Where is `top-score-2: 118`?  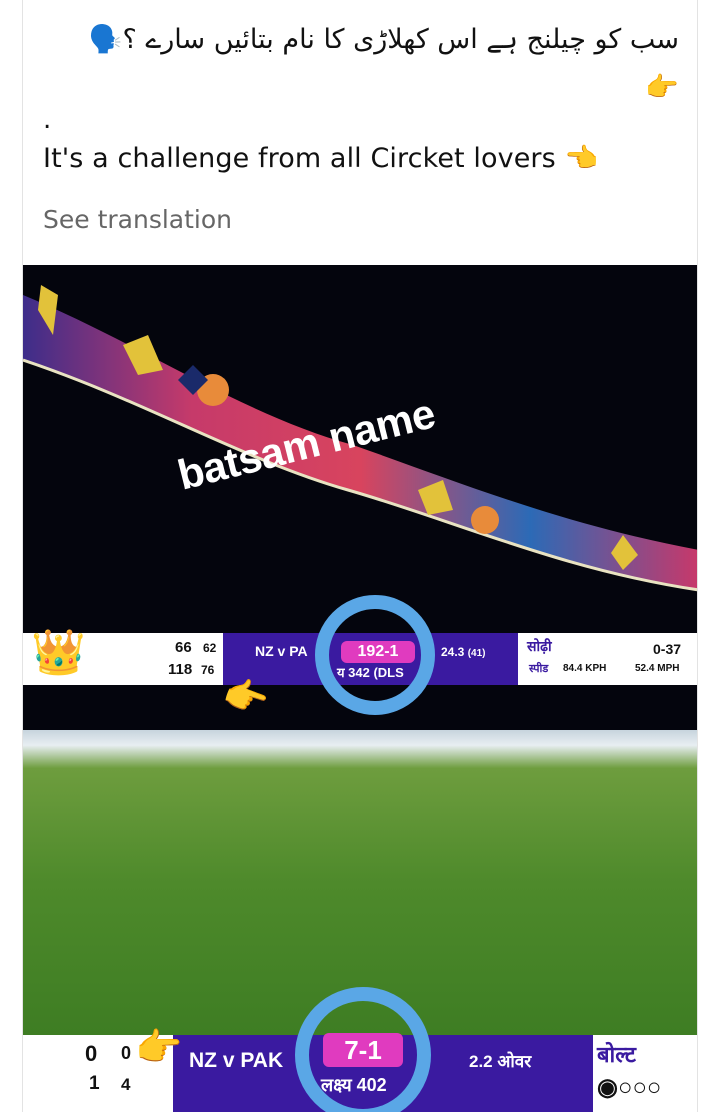
top-score-2: 118 is located at coordinates (180, 669).